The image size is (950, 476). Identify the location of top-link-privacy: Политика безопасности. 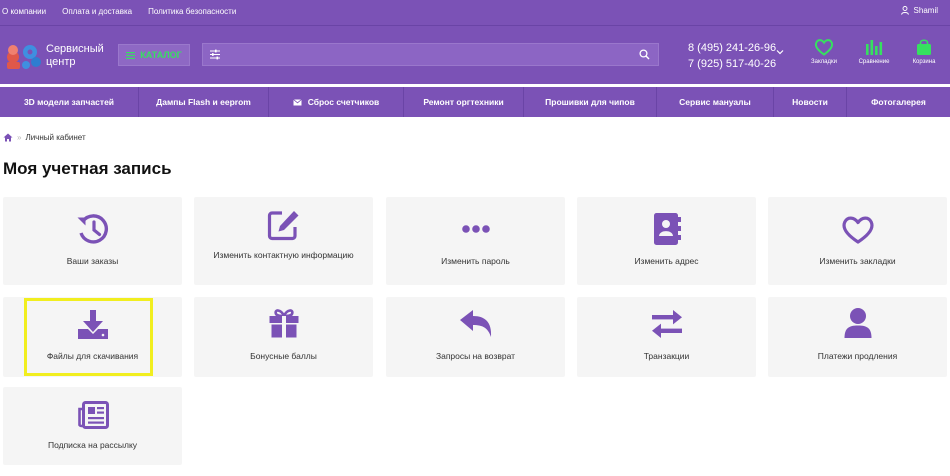
(192, 11).